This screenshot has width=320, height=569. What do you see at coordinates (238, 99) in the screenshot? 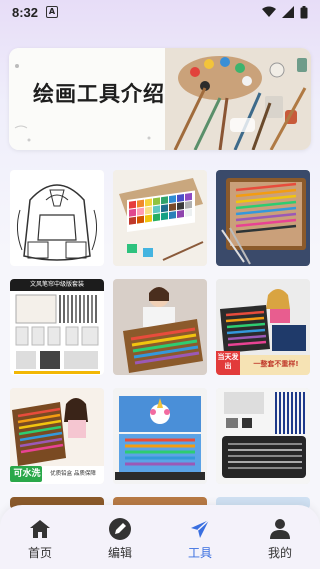
I see `banner-image-palette` at bounding box center [238, 99].